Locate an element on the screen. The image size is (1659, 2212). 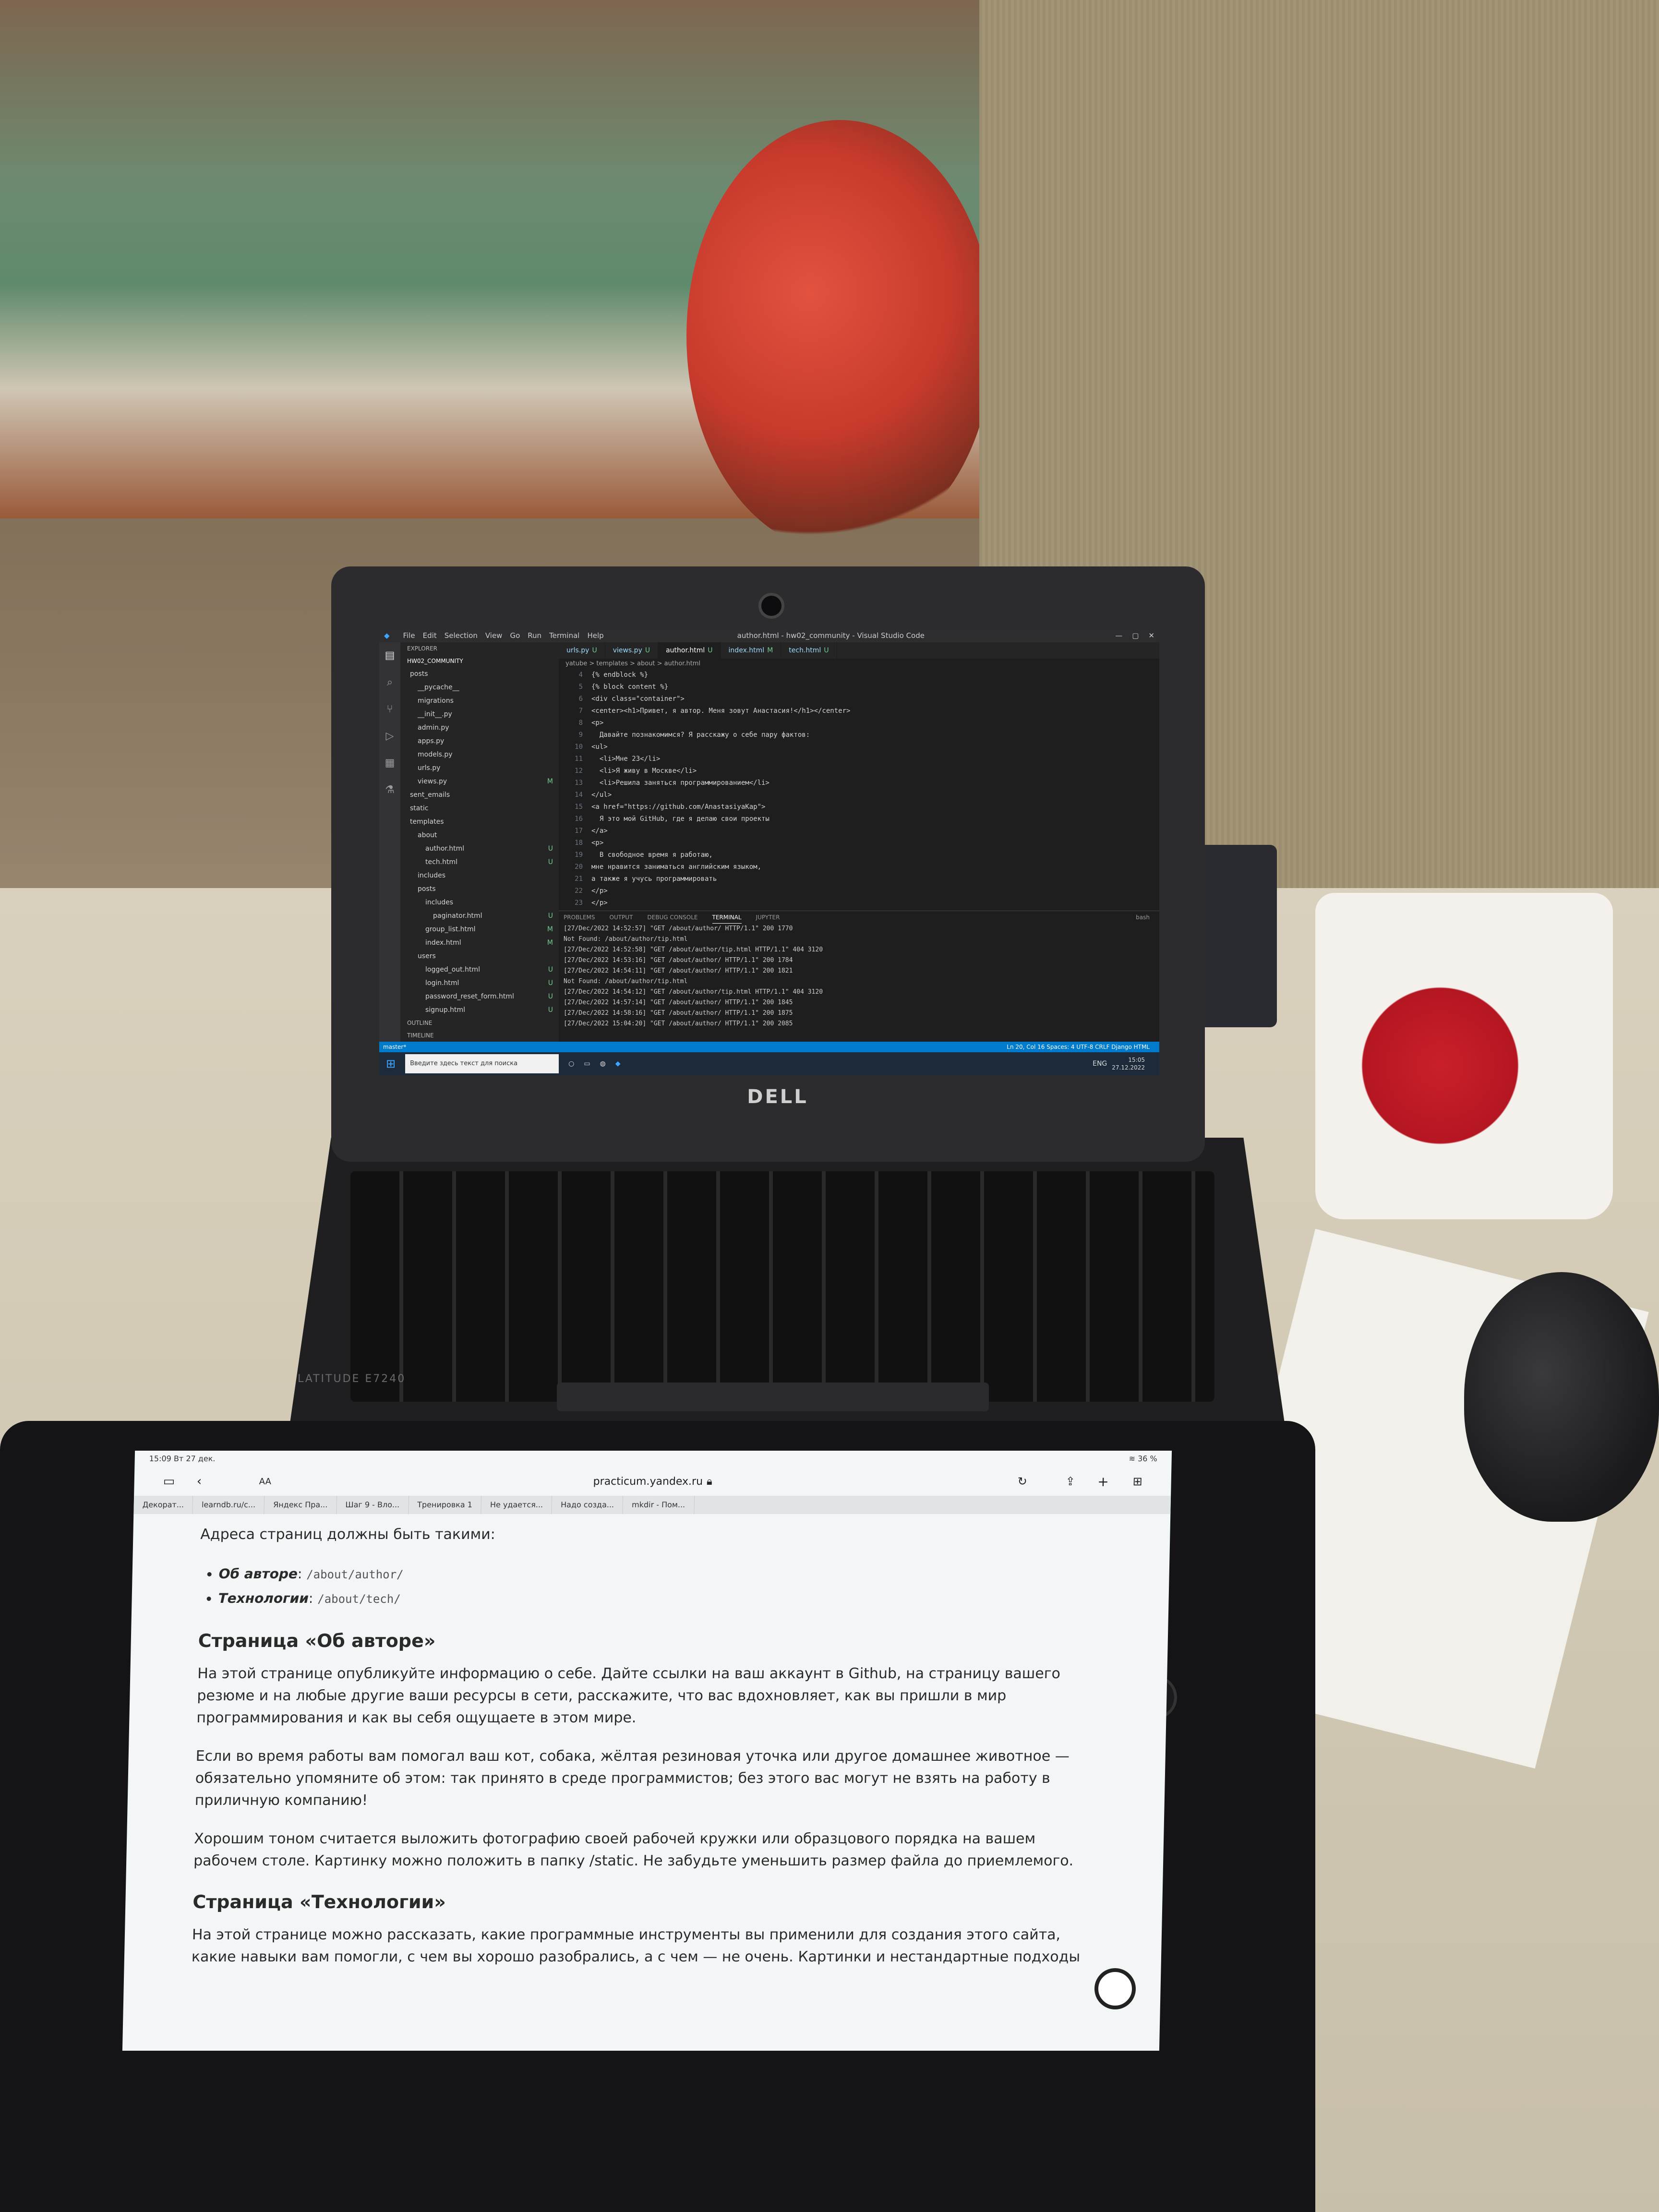
chat-bubble-icon is located at coordinates (1115, 1988).